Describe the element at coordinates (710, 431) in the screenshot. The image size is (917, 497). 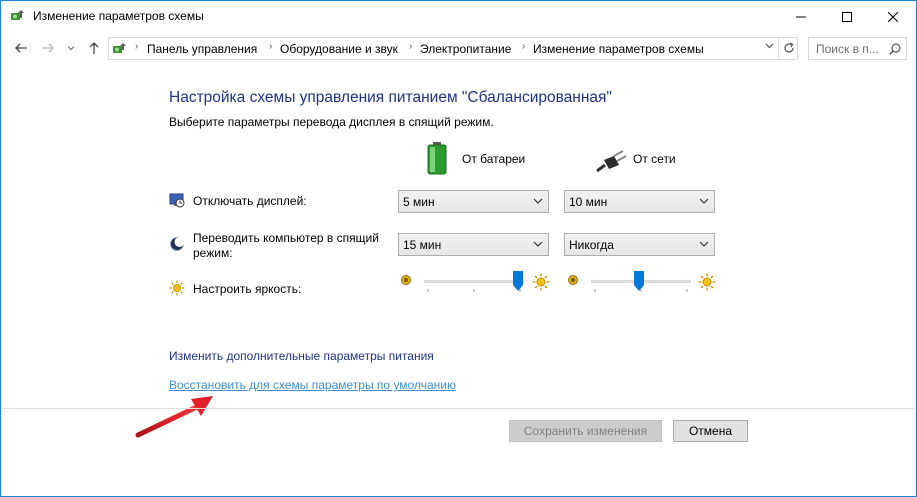
I see `cancel-button: Отмена` at that location.